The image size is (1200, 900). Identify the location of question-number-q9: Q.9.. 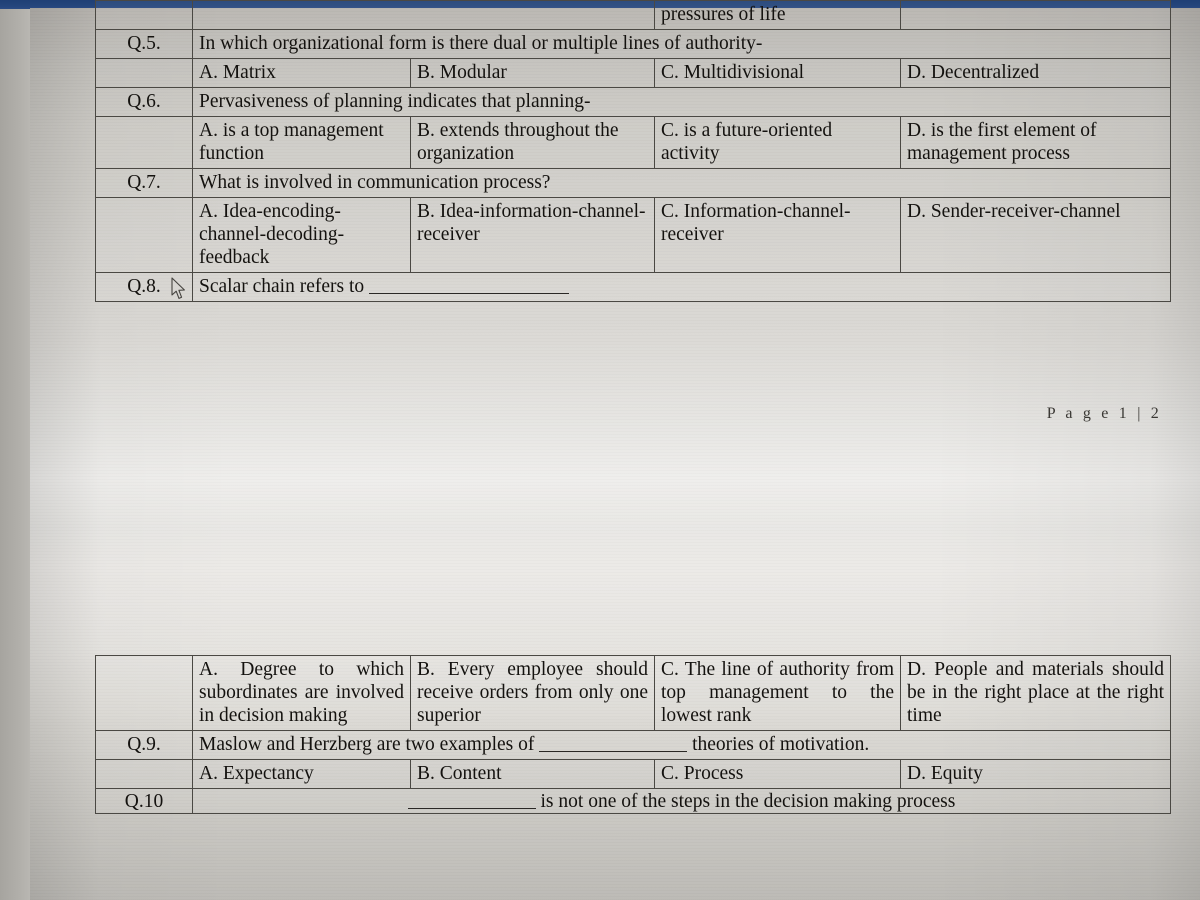
(144, 745).